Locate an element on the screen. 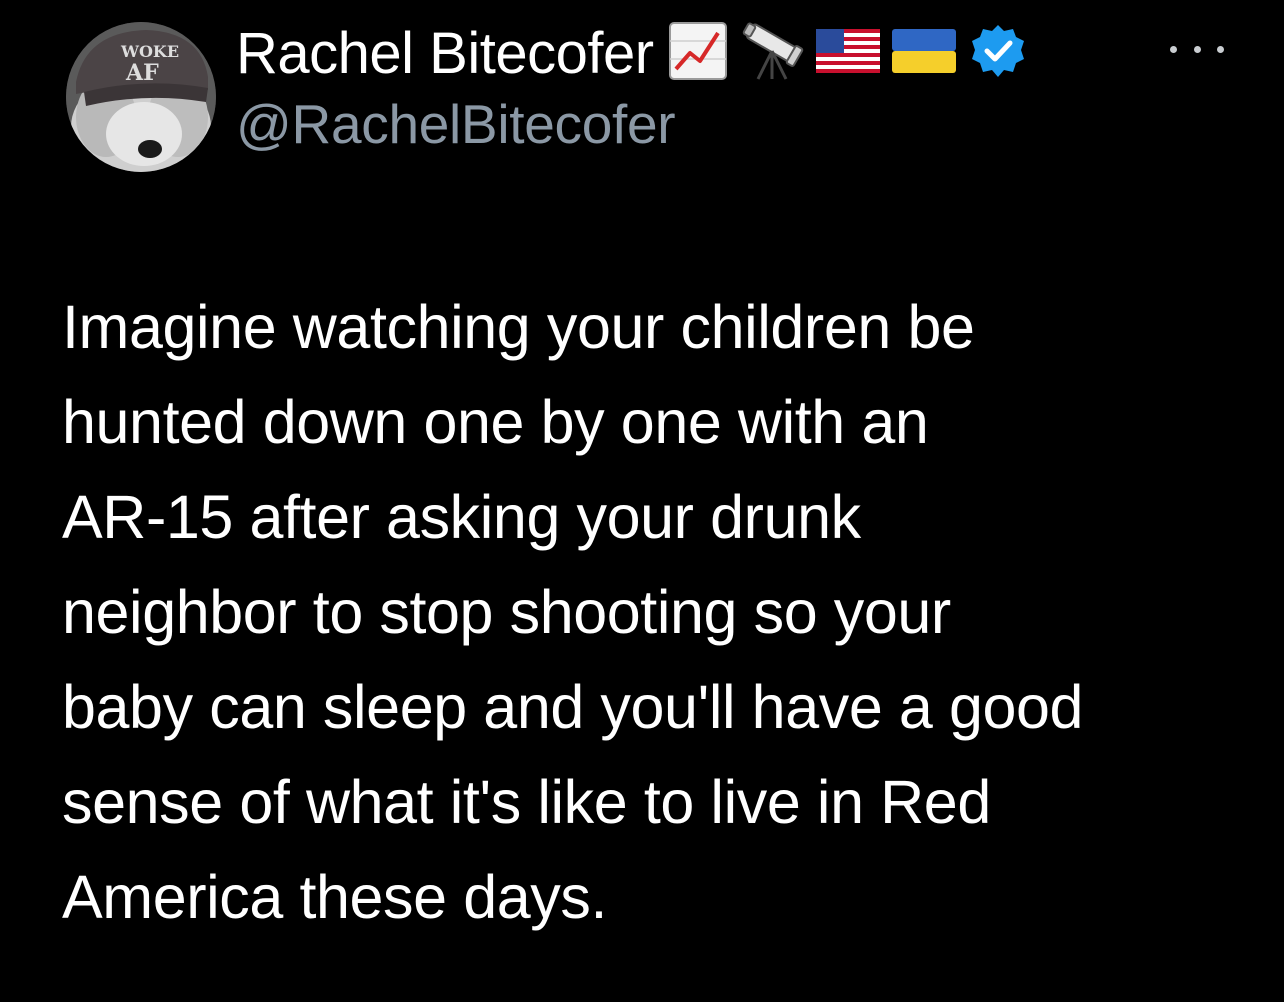 This screenshot has height=1002, width=1284. chart-increasing-icon is located at coordinates (698, 53).